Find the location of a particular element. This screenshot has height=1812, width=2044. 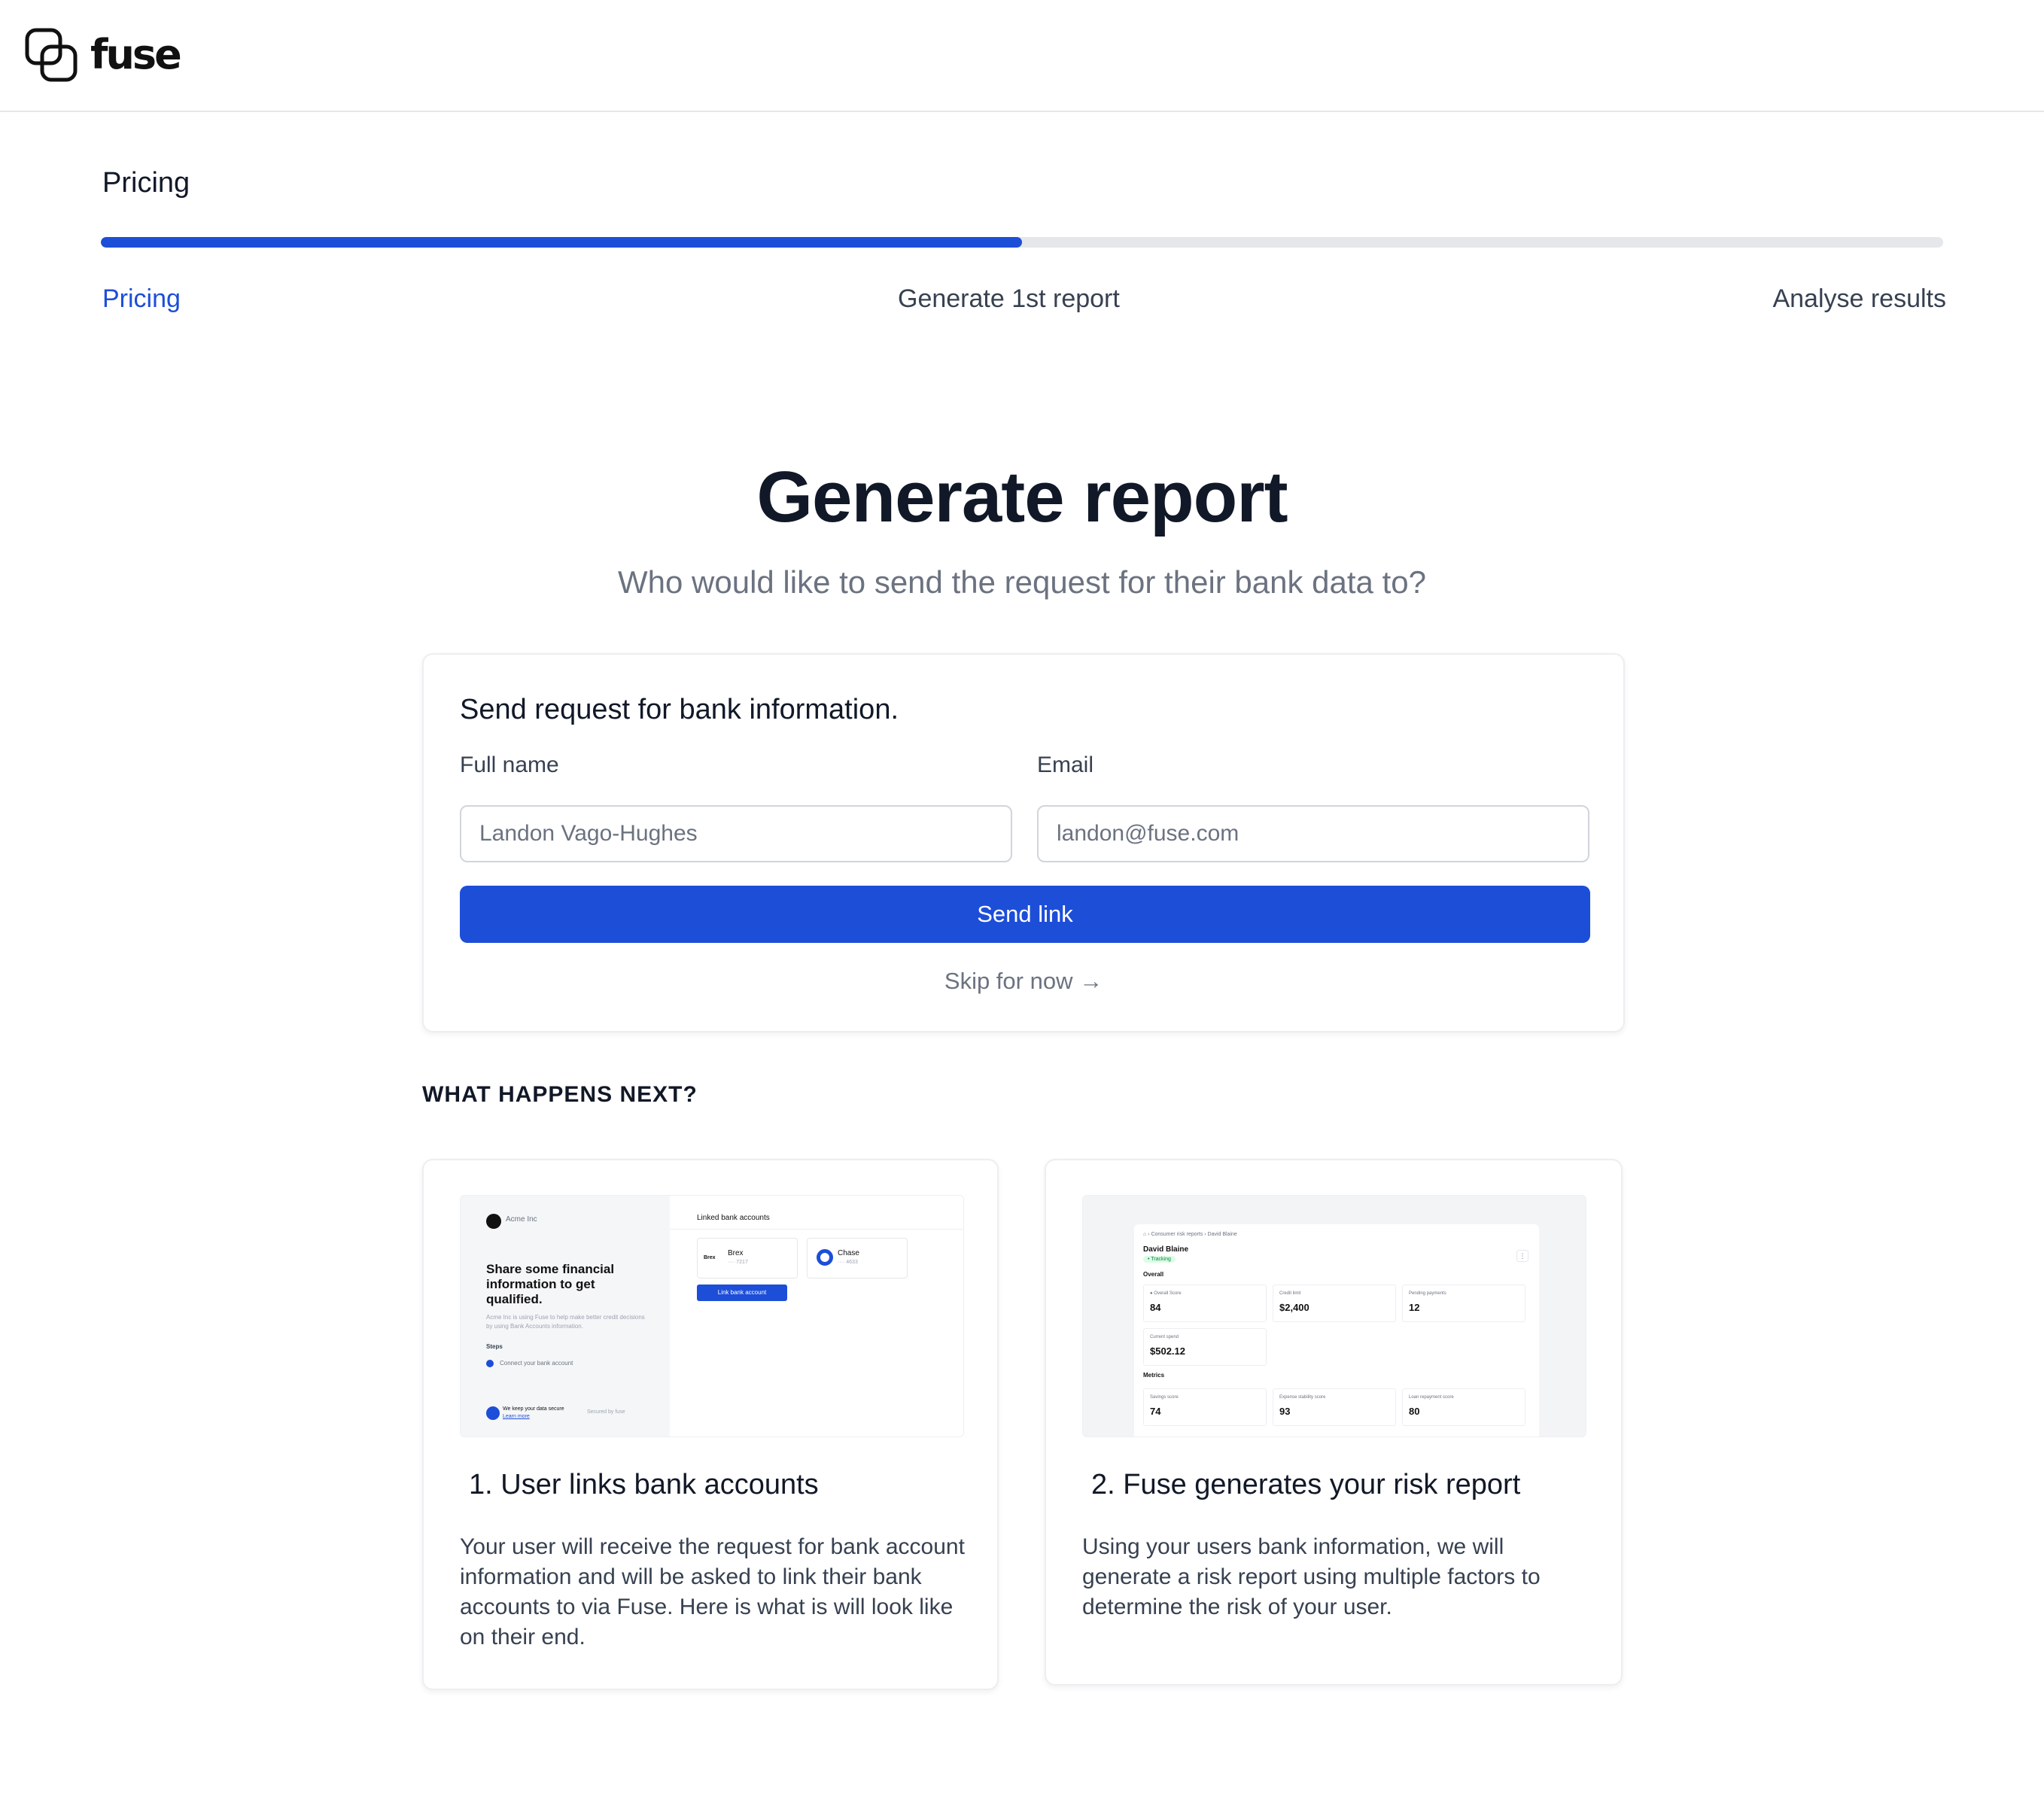

preview-overall-label: Overall is located at coordinates (1153, 1274).